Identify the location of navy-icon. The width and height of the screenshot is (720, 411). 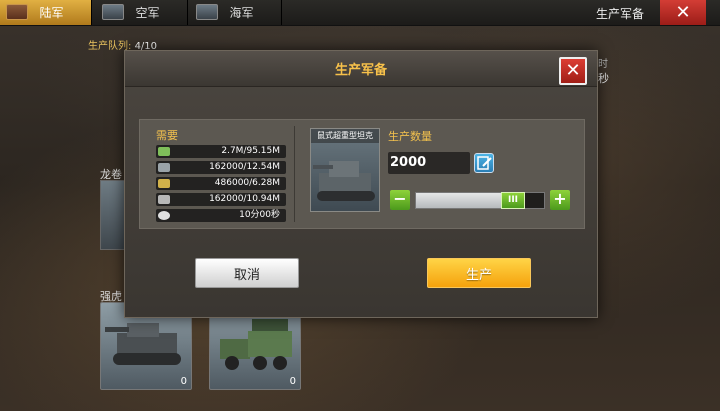
(207, 12).